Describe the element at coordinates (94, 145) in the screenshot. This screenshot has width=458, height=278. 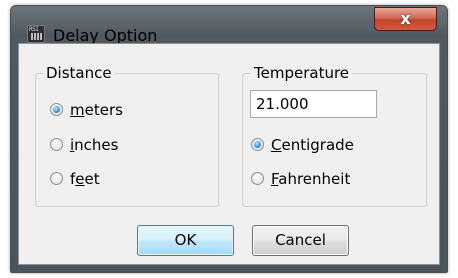
I see `radio-label-inches: inches` at that location.